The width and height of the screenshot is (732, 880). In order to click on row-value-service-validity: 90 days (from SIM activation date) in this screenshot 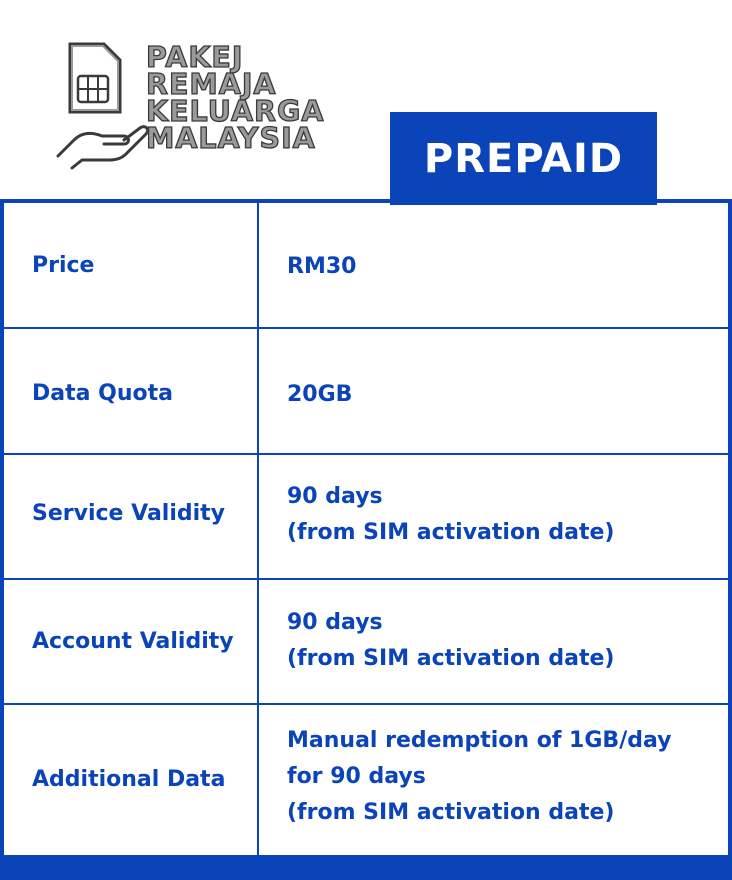, I will do `click(450, 515)`.